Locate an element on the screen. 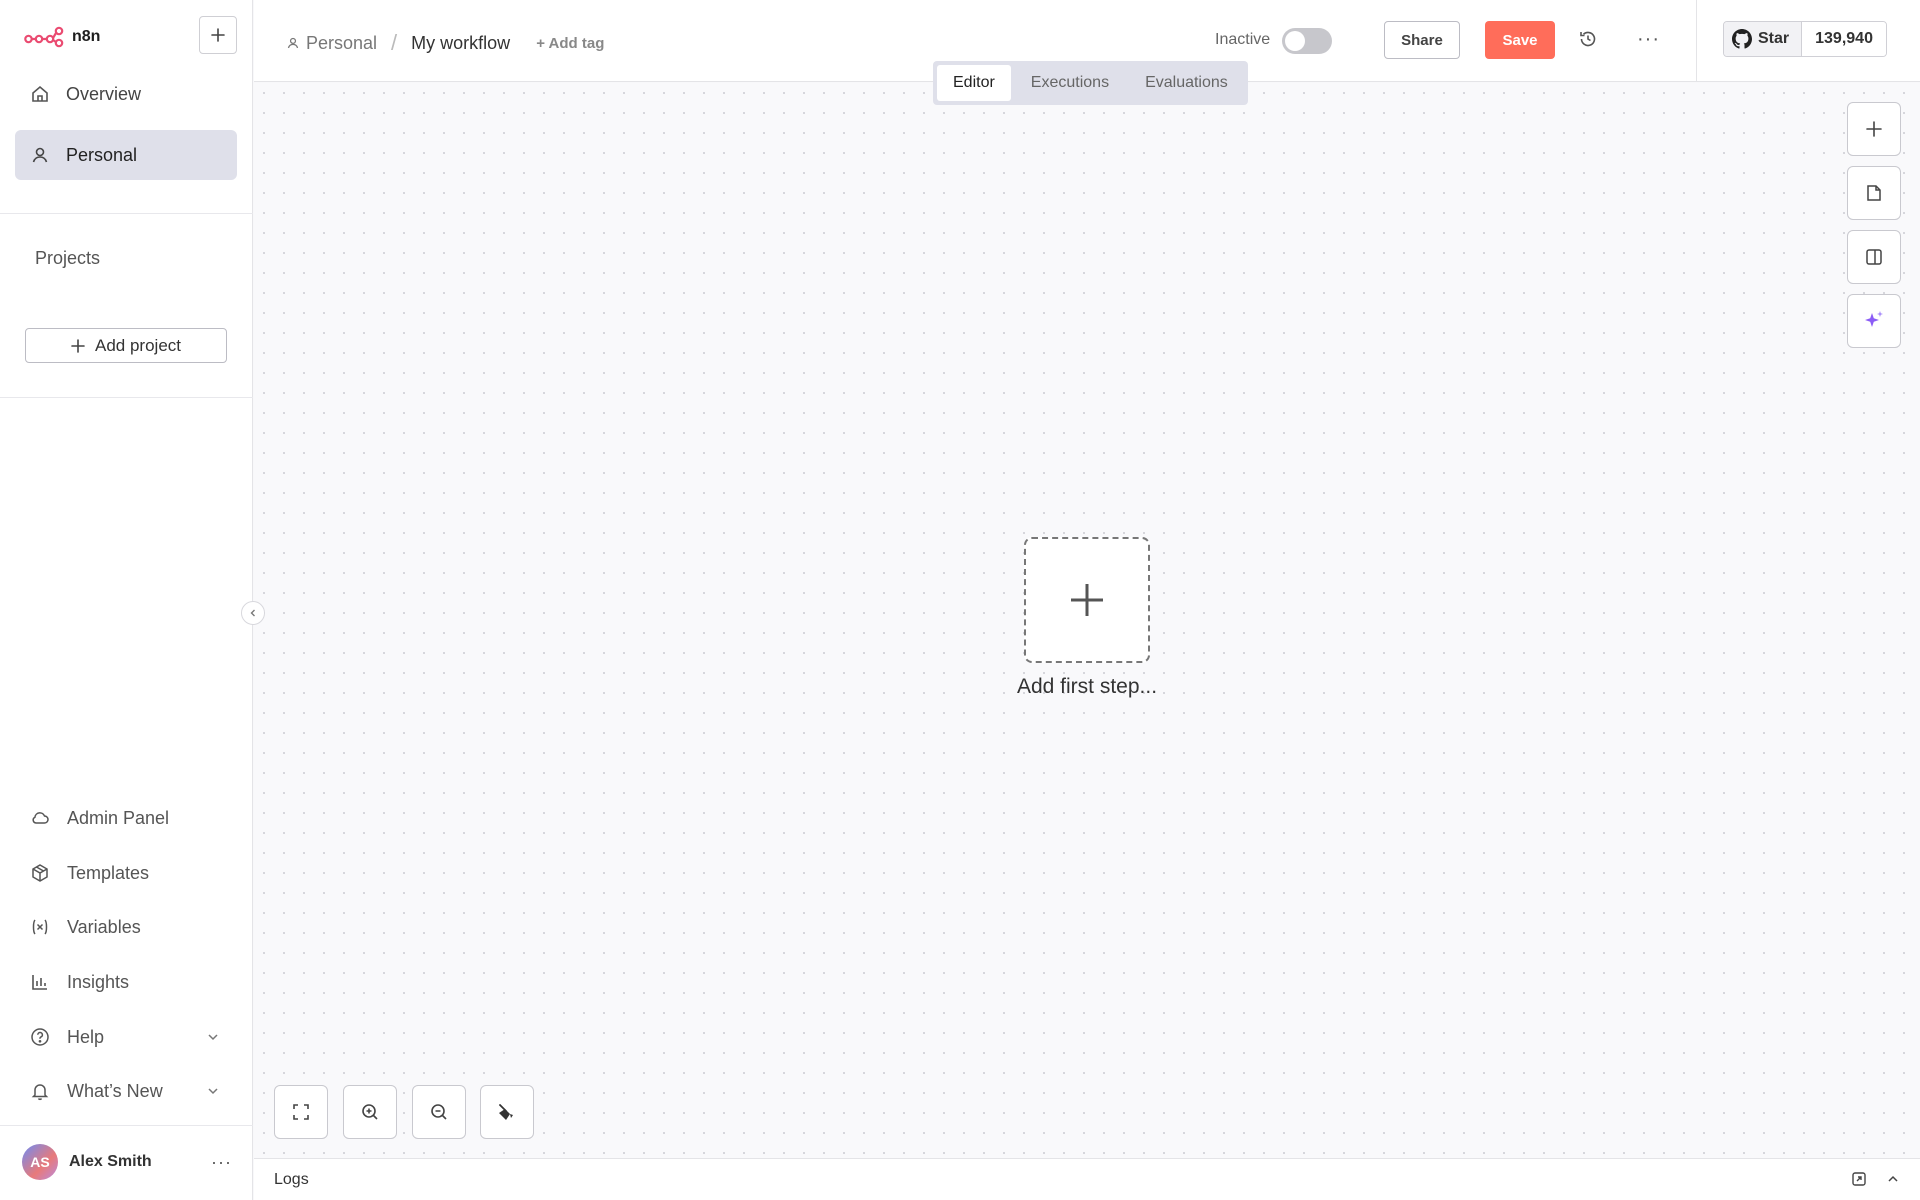 The width and height of the screenshot is (1920, 1200). sidebar-item-label: Personal is located at coordinates (102, 154).